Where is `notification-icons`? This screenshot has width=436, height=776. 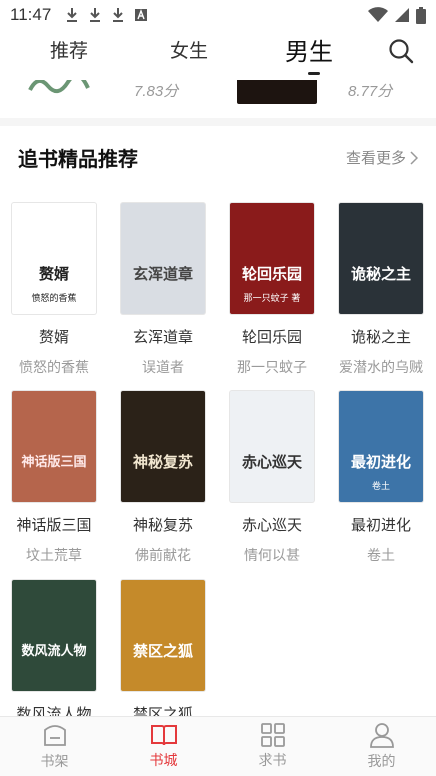
notification-icons is located at coordinates (106, 15).